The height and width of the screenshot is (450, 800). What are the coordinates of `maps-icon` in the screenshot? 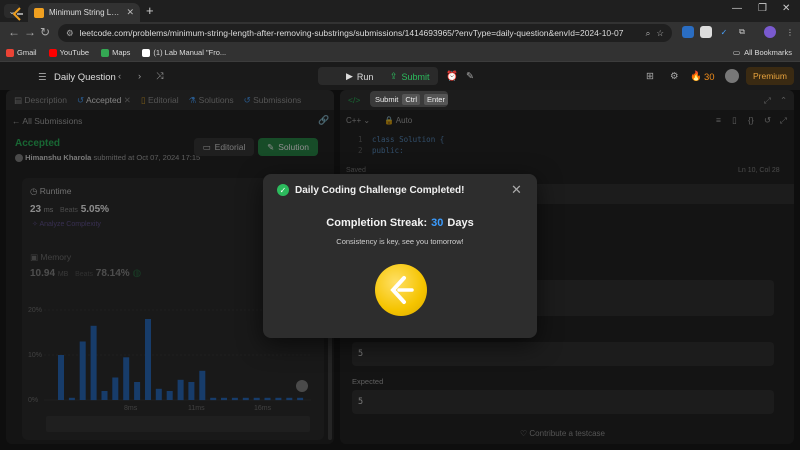 It's located at (105, 52).